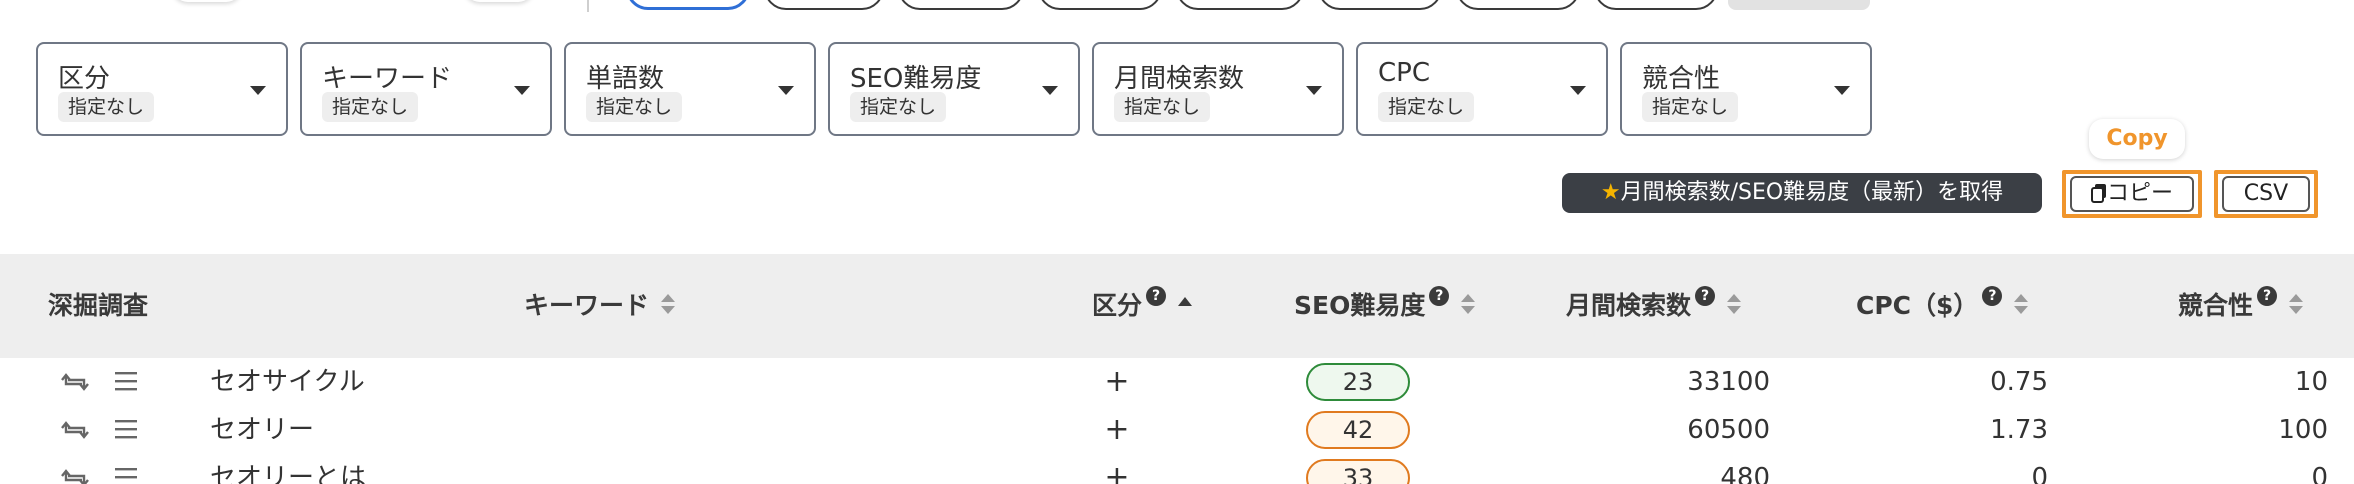  I want to click on csv-button: CSV, so click(2266, 194).